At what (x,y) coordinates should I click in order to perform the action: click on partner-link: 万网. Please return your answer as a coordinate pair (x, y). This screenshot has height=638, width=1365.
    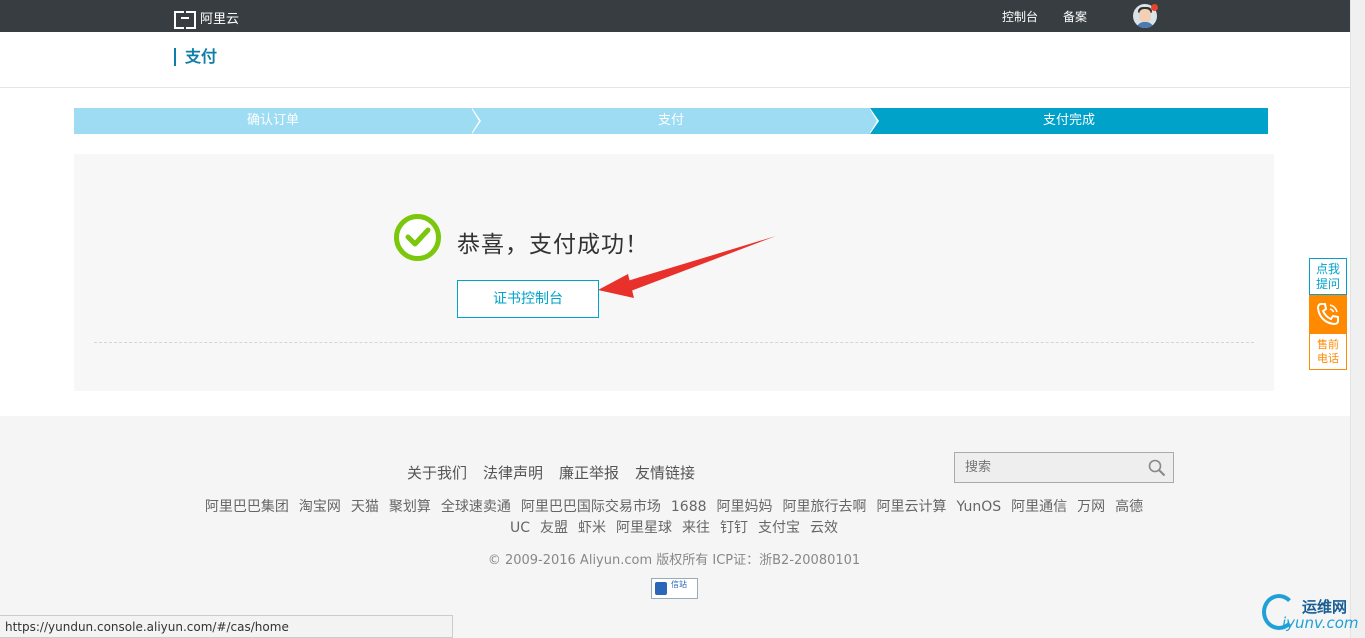
    Looking at the image, I should click on (1091, 507).